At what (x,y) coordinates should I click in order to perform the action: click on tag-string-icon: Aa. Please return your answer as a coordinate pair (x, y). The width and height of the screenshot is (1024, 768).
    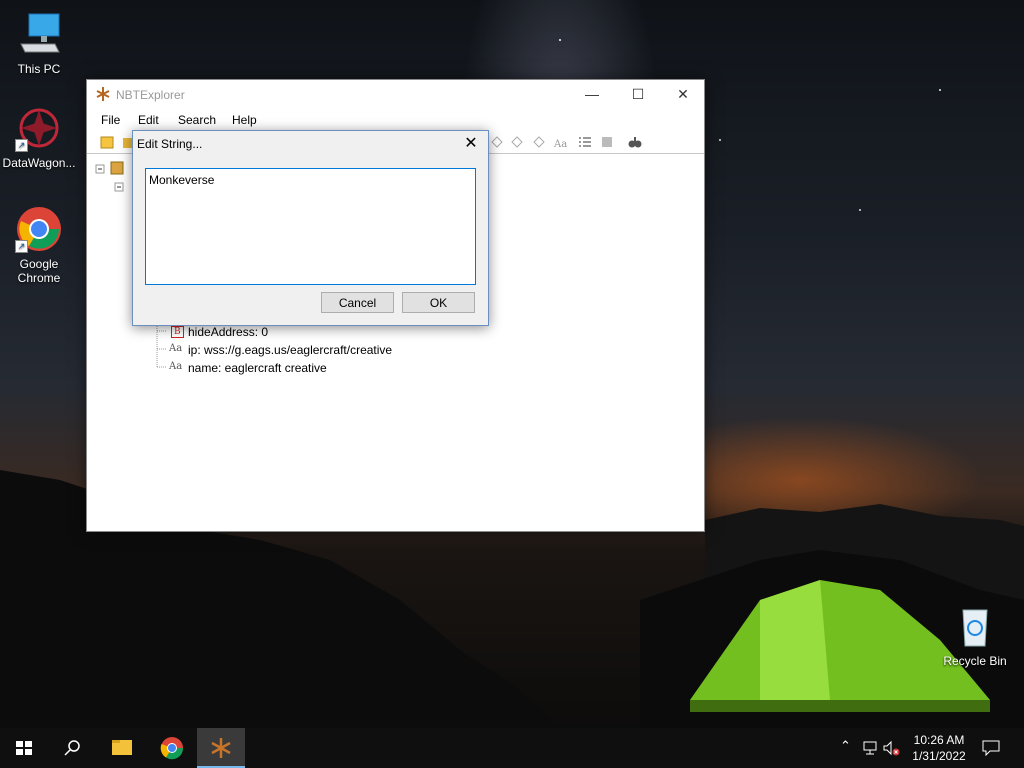
    Looking at the image, I should click on (561, 142).